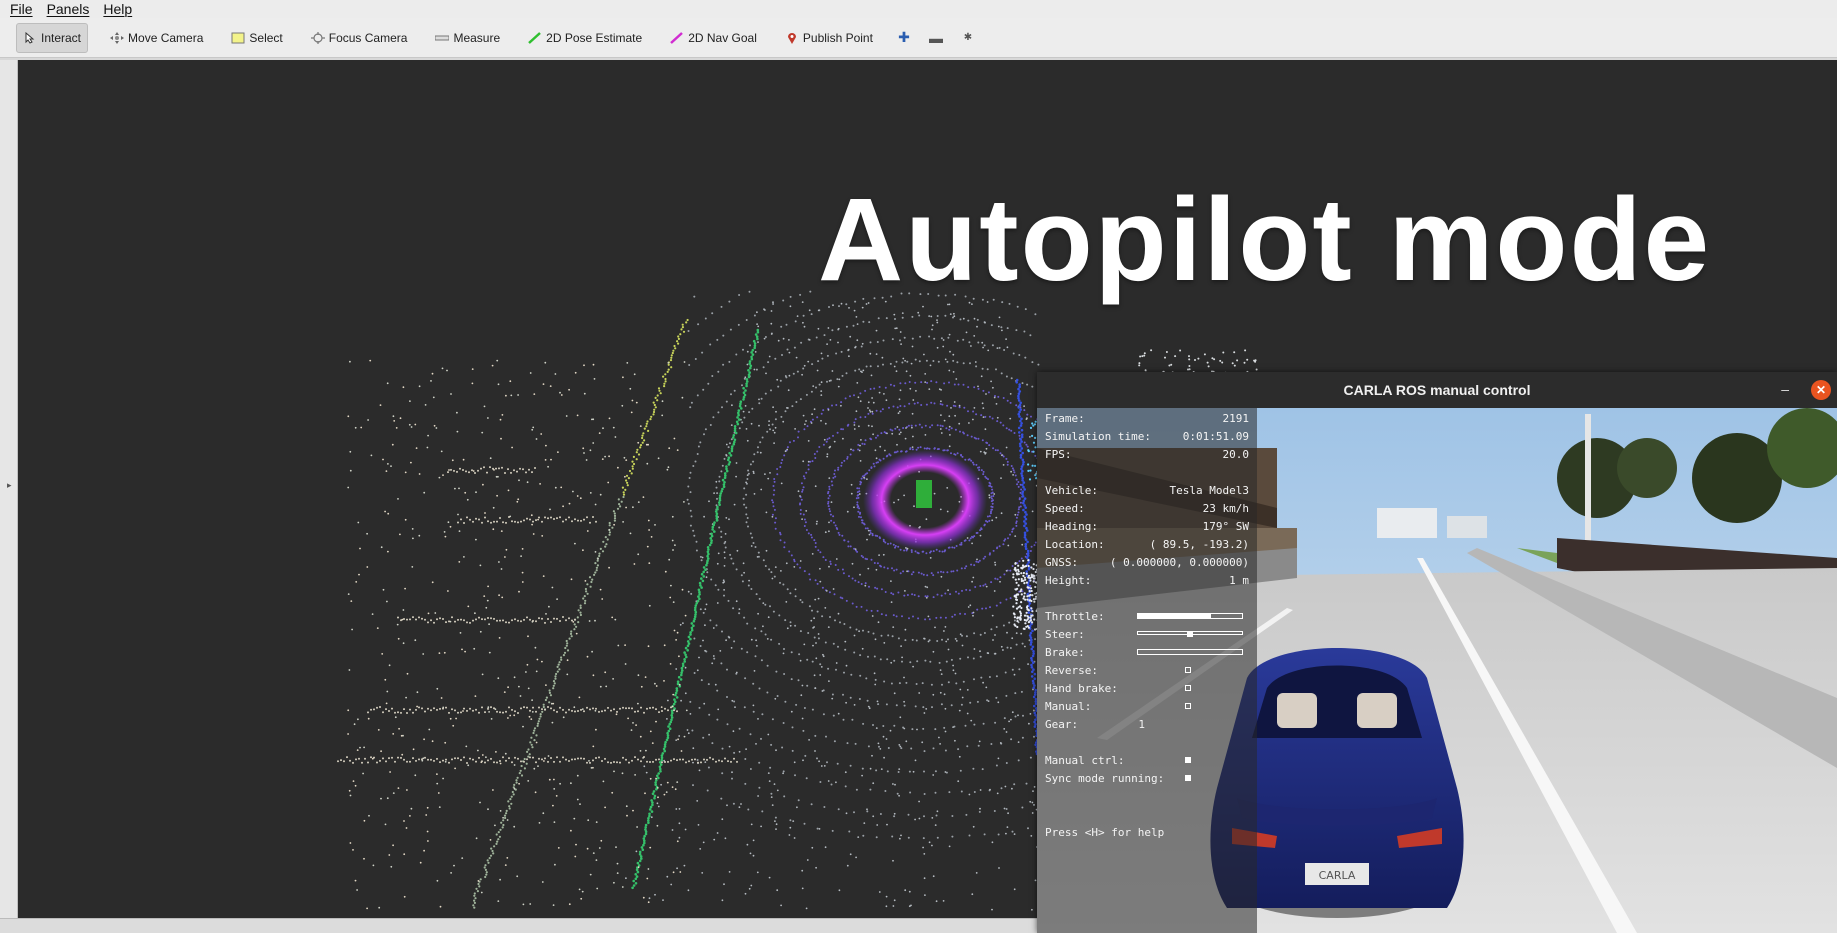 The height and width of the screenshot is (933, 1837). I want to click on carla-window-titlebar: CARLA ROS manual control, so click(1437, 390).